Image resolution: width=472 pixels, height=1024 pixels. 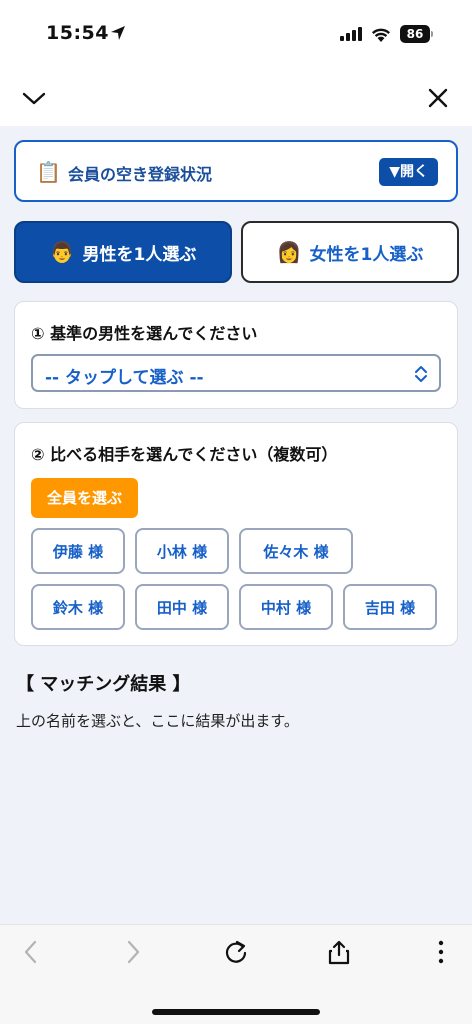 I want to click on open-button: ▼開く, so click(x=408, y=172).